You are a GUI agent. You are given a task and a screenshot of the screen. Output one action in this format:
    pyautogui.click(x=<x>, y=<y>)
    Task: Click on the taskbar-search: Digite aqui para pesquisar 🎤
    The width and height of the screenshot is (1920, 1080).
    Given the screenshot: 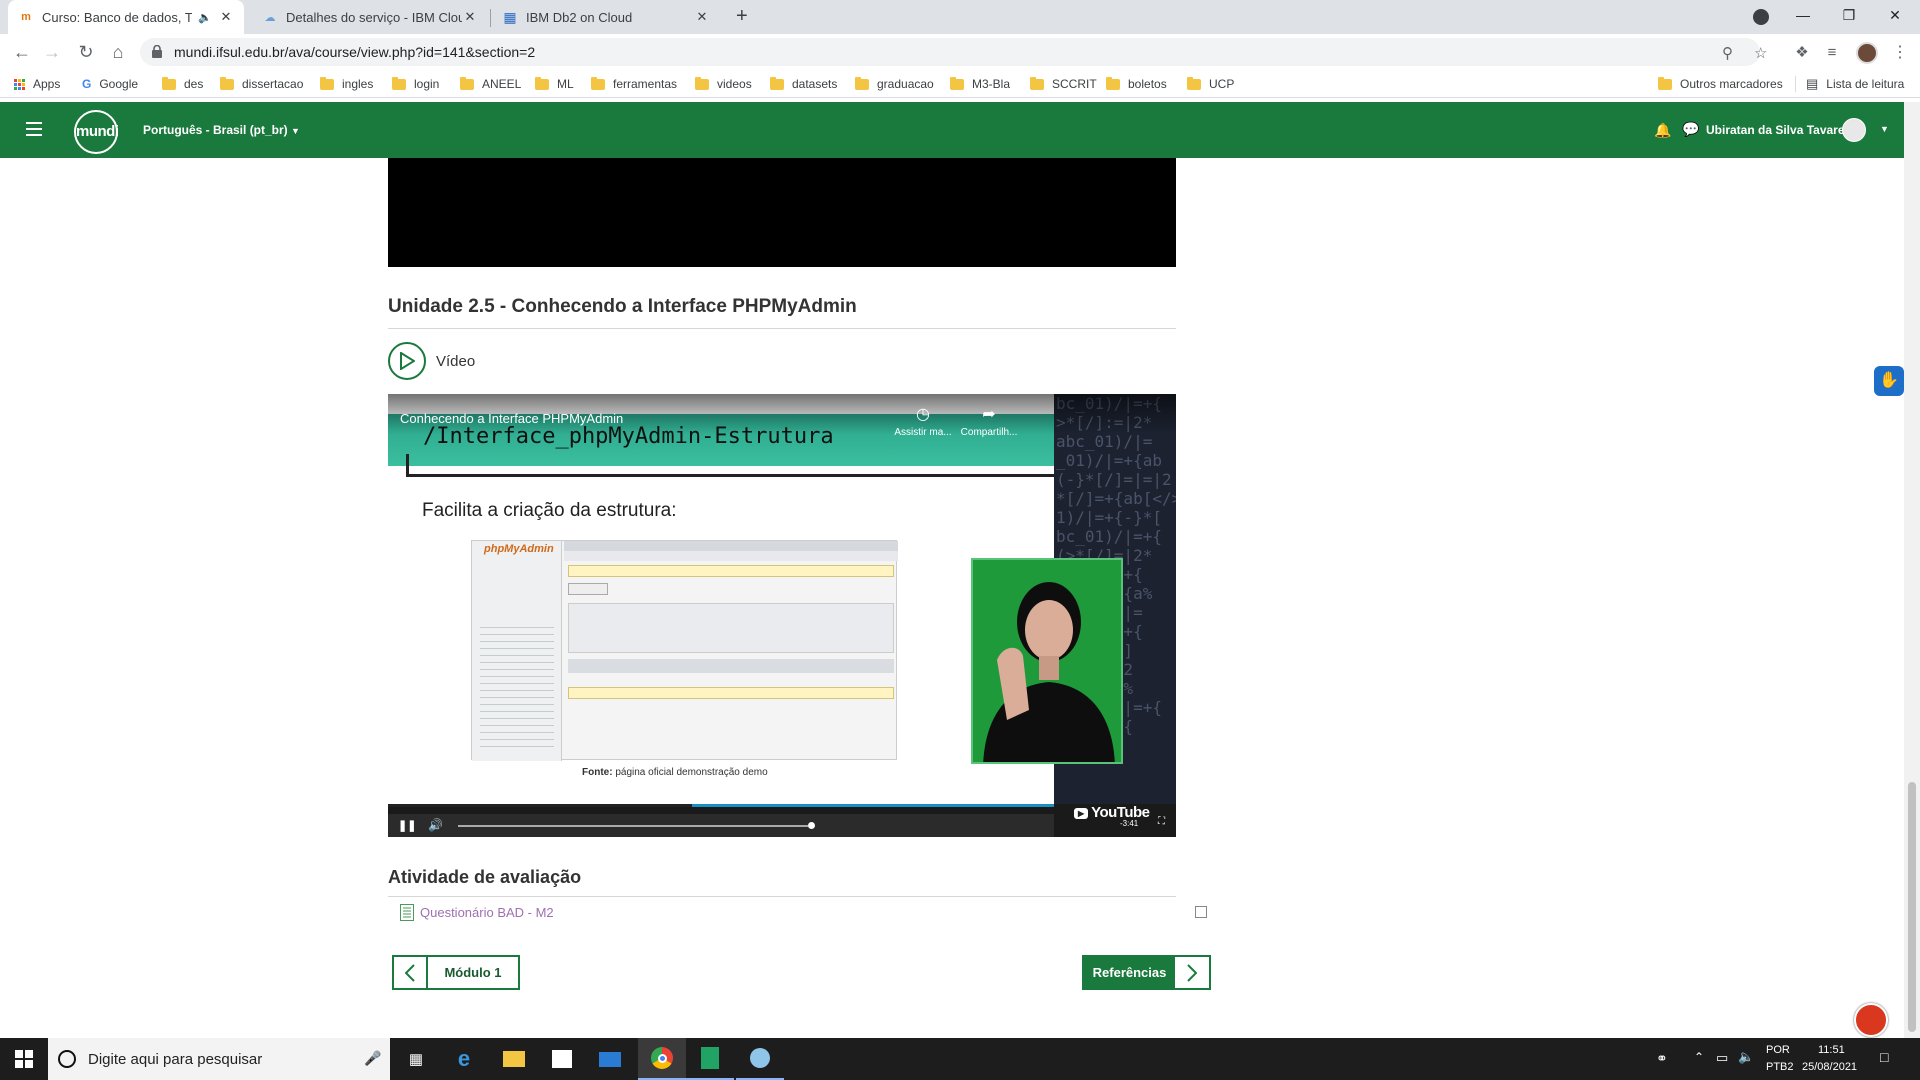 What is the action you would take?
    pyautogui.click(x=219, y=1059)
    